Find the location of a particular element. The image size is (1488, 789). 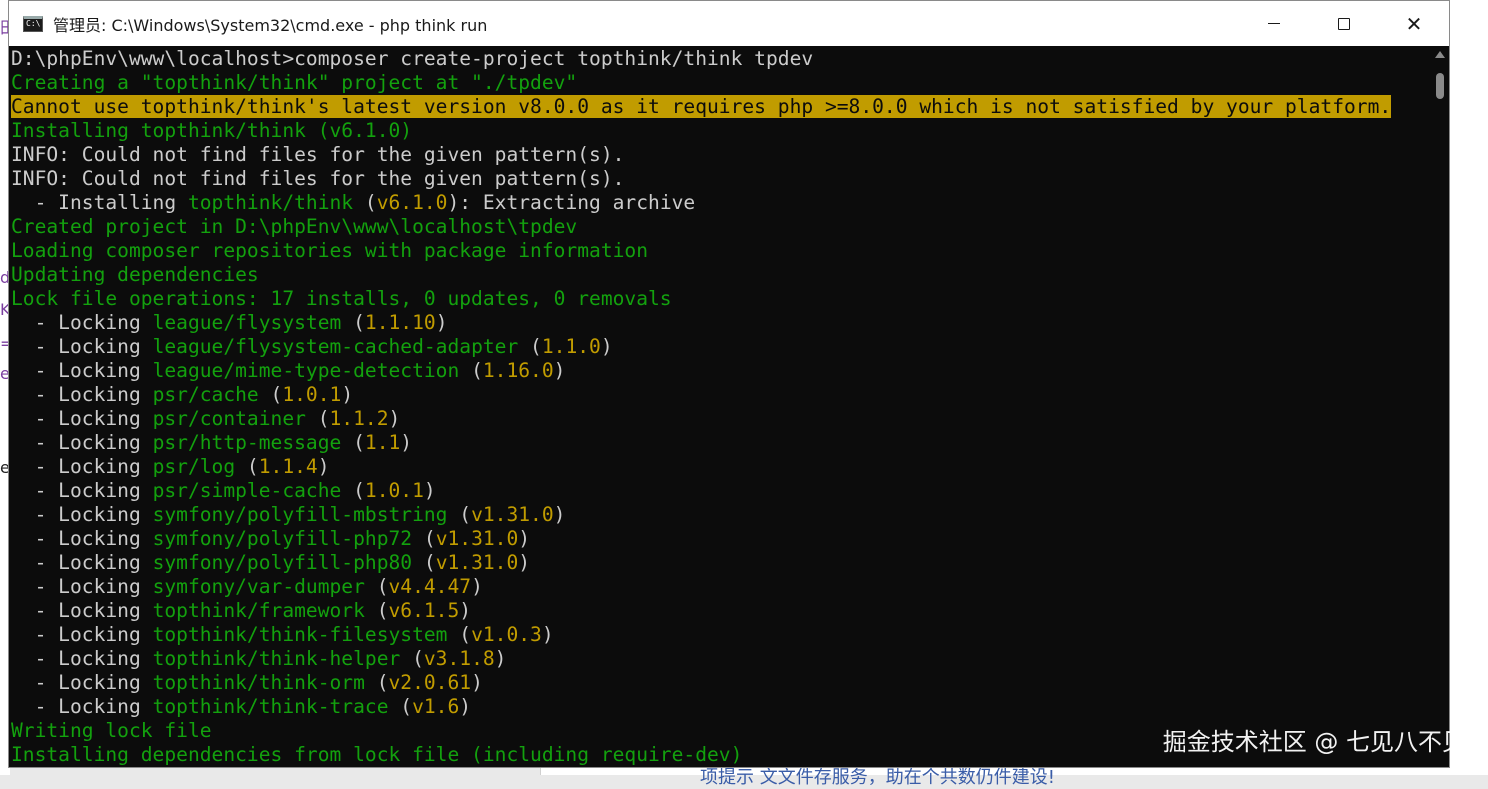

console-text: topthink/think-helper is located at coordinates (276, 658).